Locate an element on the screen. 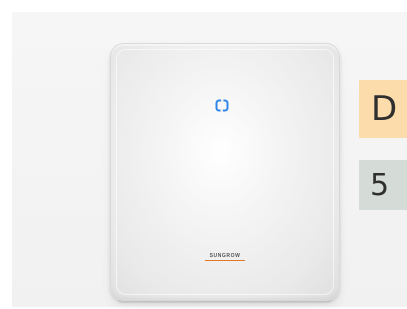 This screenshot has width=407, height=309. brand-logo-accent is located at coordinates (225, 260).